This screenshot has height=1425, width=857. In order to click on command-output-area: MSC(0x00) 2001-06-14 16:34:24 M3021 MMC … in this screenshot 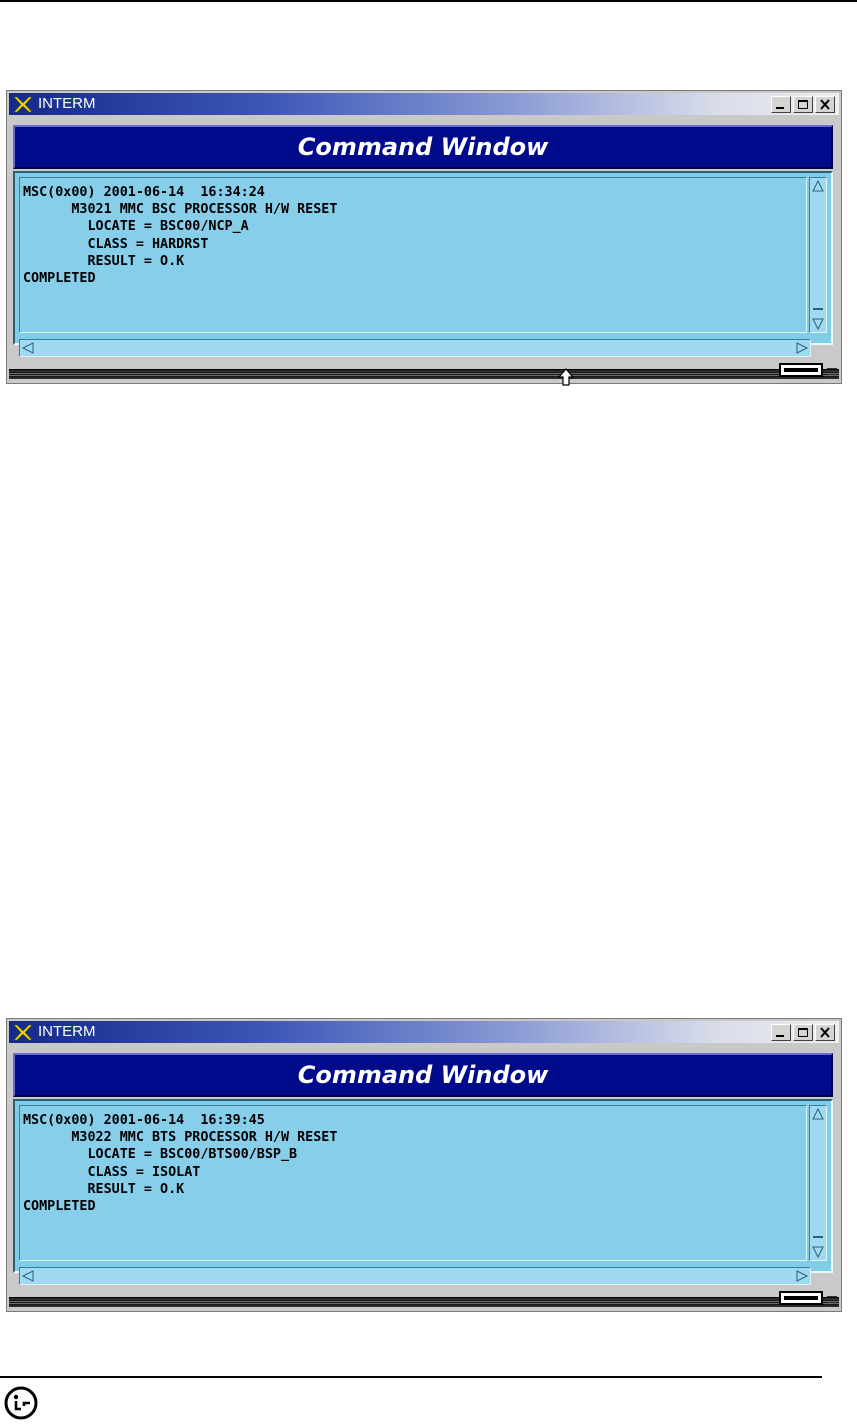, I will do `click(413, 255)`.